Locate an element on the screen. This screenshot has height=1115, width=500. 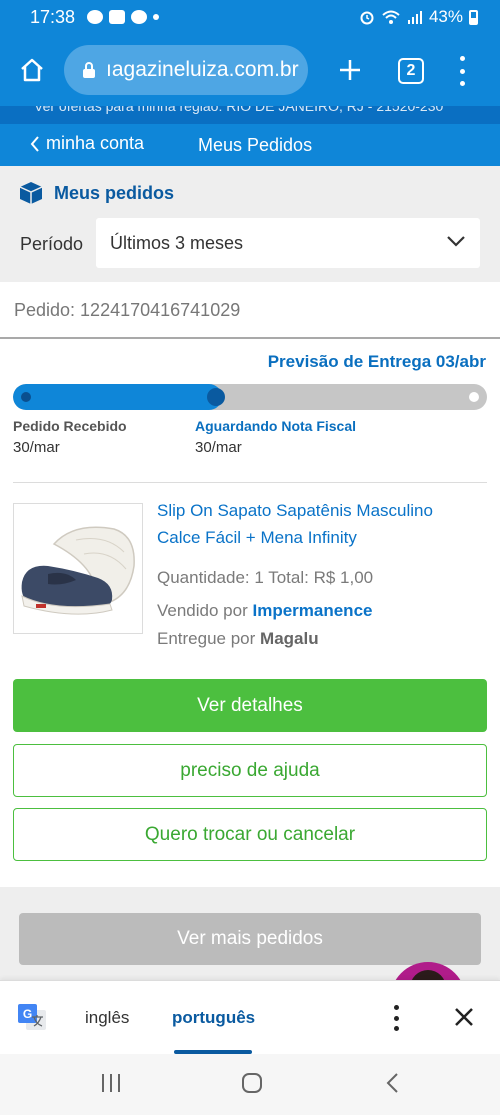
chevron-left-icon is located at coordinates (34, 143).